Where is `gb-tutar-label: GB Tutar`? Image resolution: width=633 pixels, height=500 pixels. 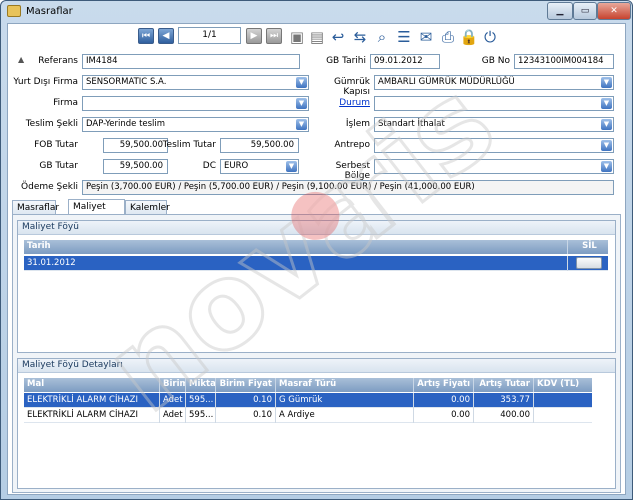 gb-tutar-label: GB Tutar is located at coordinates (58, 166).